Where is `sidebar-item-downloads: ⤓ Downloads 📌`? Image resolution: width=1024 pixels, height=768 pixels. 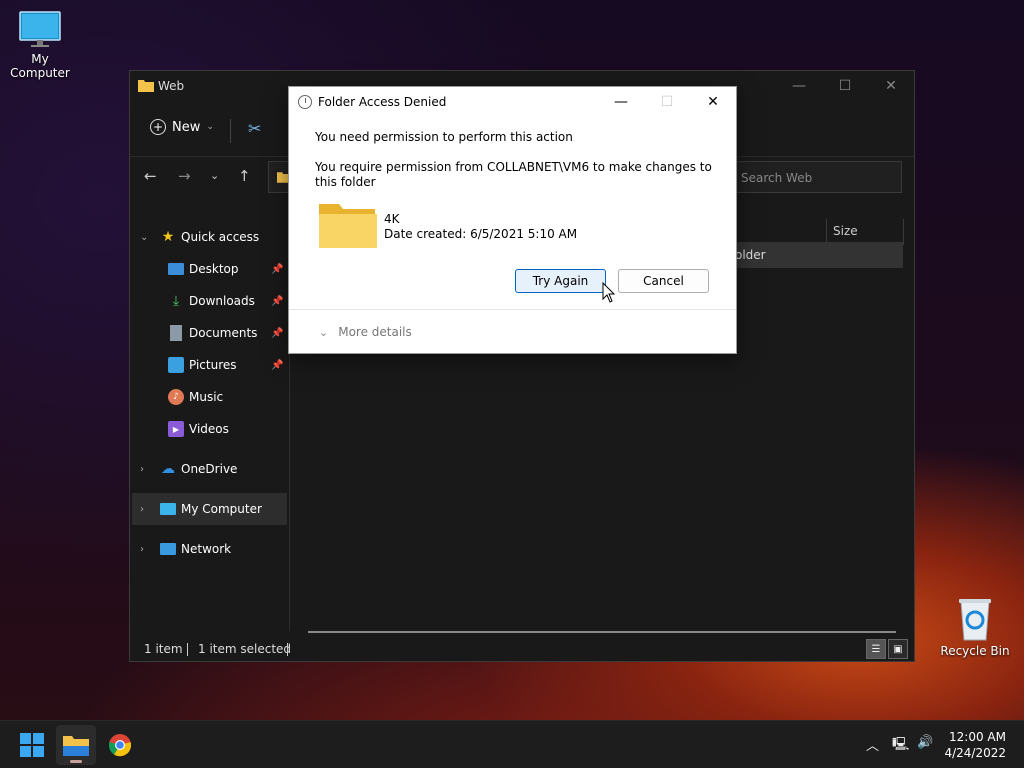
sidebar-item-downloads: ⤓ Downloads 📌 is located at coordinates (209, 301).